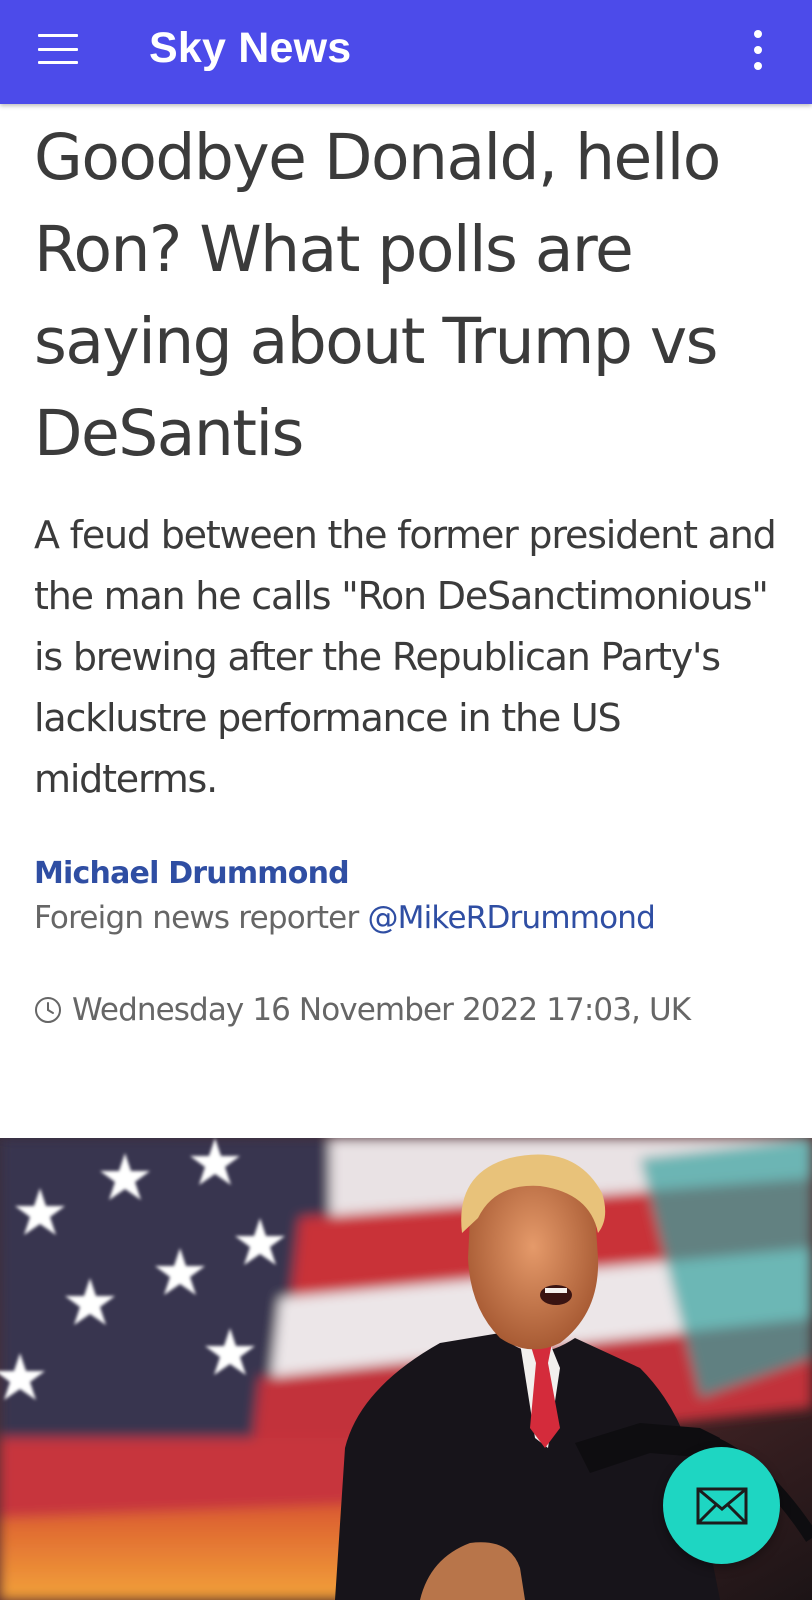 Image resolution: width=812 pixels, height=1600 pixels. I want to click on app-bar: Sky News, so click(406, 52).